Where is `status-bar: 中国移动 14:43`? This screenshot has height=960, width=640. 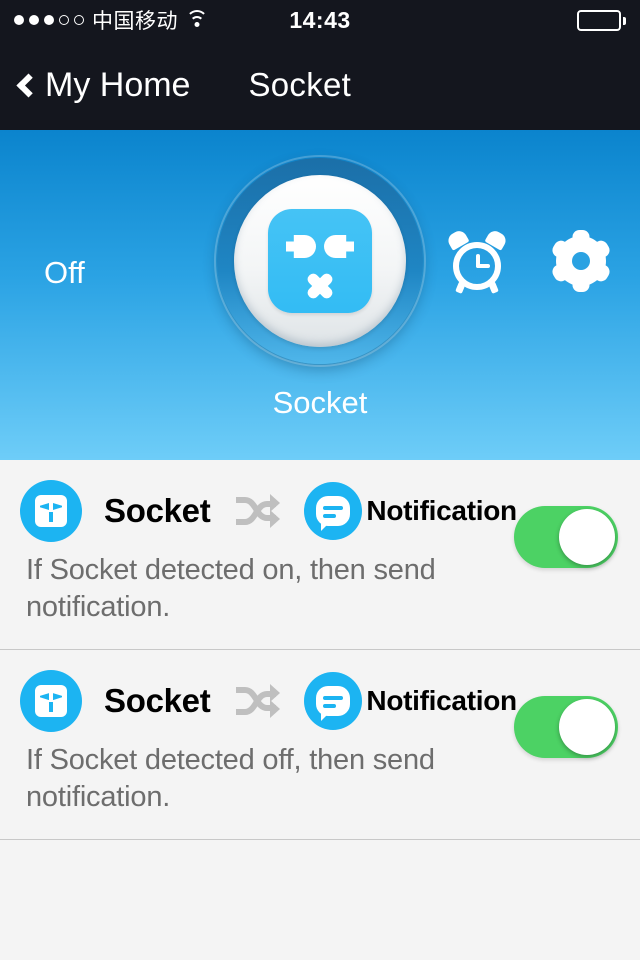
status-bar: 中国移动 14:43 is located at coordinates (320, 20).